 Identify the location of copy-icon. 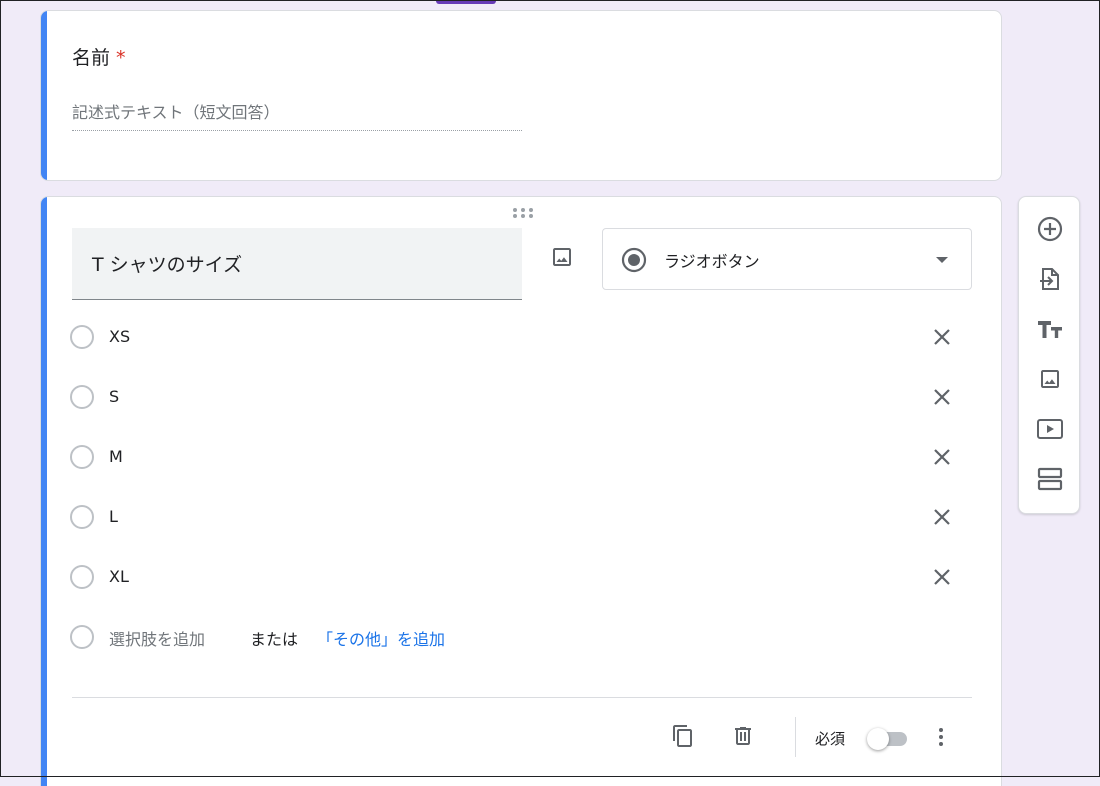
(682, 736).